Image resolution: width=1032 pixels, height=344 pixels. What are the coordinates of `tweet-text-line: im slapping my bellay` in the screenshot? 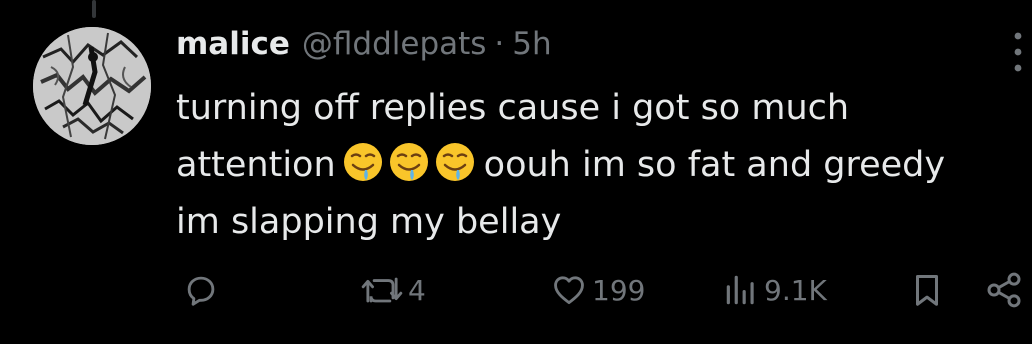 It's located at (369, 222).